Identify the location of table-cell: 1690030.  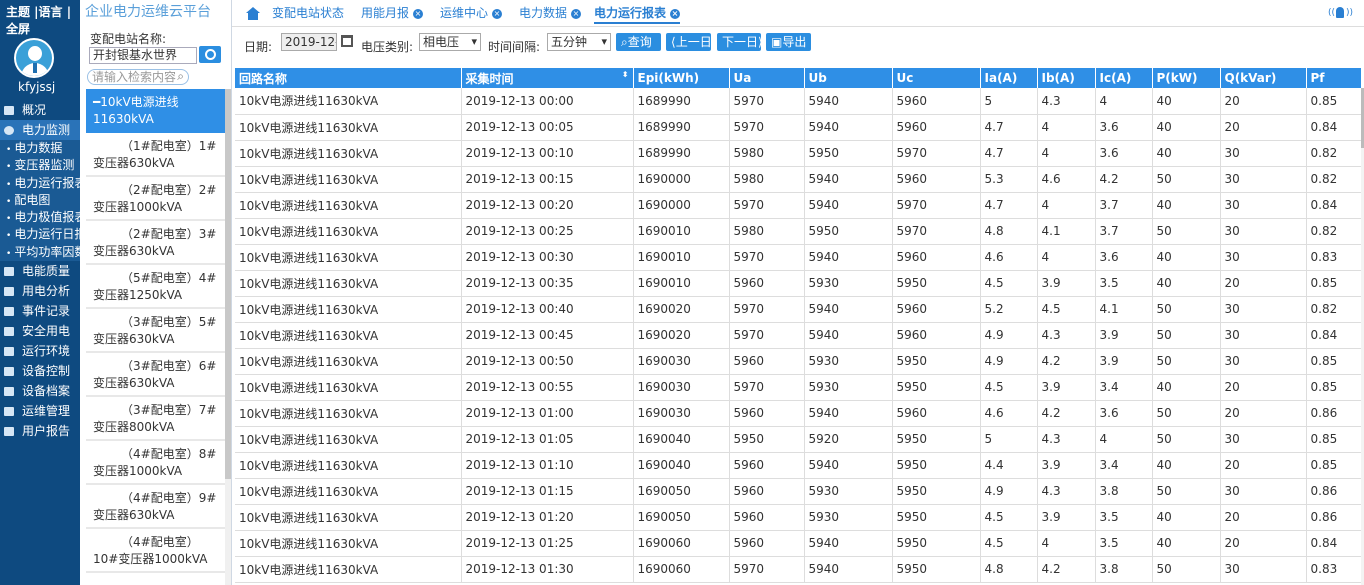
(681, 413).